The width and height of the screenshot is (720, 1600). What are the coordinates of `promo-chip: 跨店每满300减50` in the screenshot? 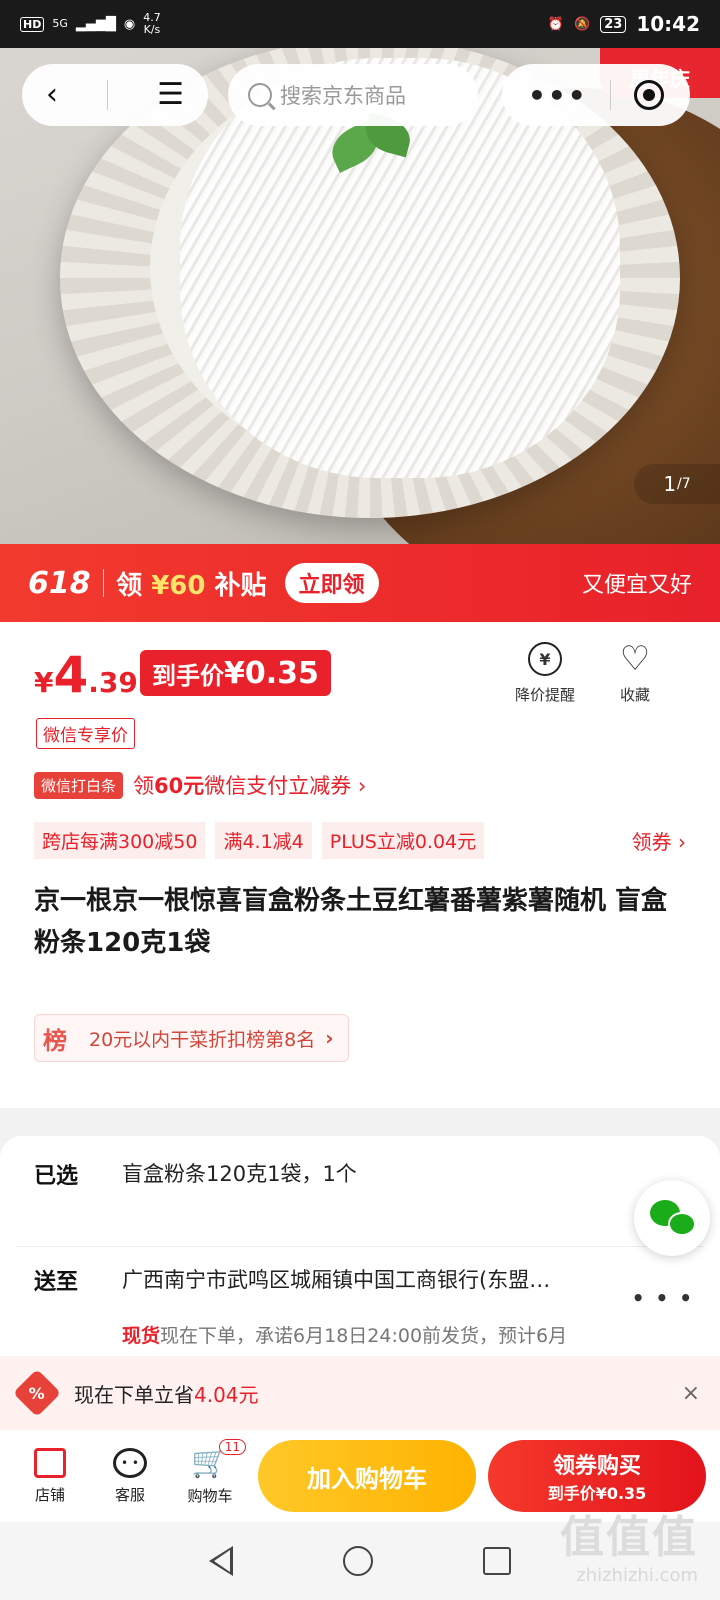 It's located at (120, 840).